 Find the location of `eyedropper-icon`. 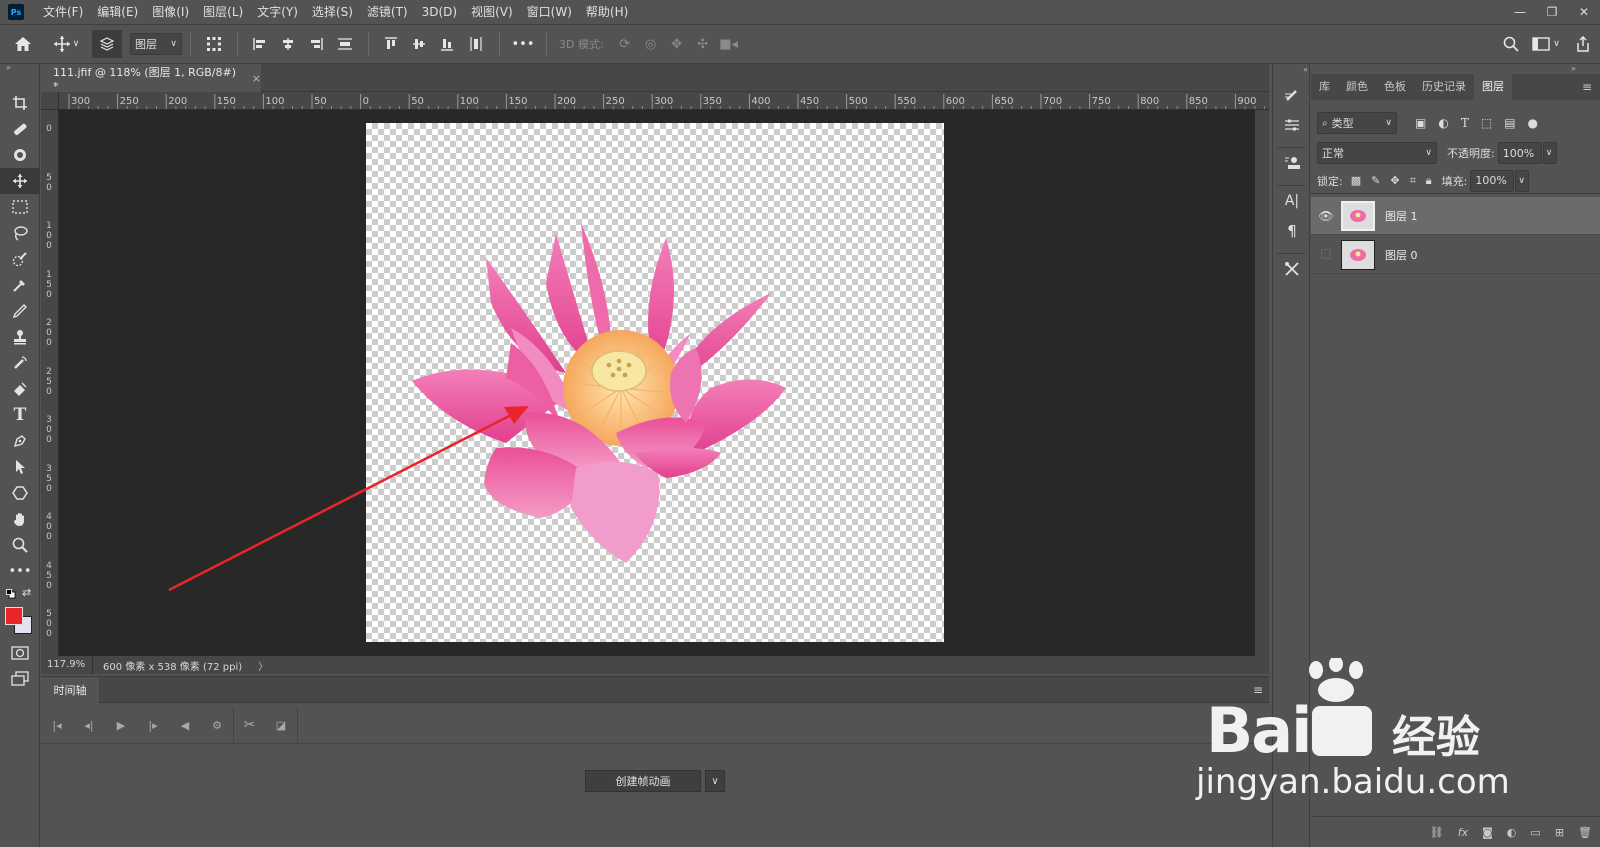

eyedropper-icon is located at coordinates (20, 285).